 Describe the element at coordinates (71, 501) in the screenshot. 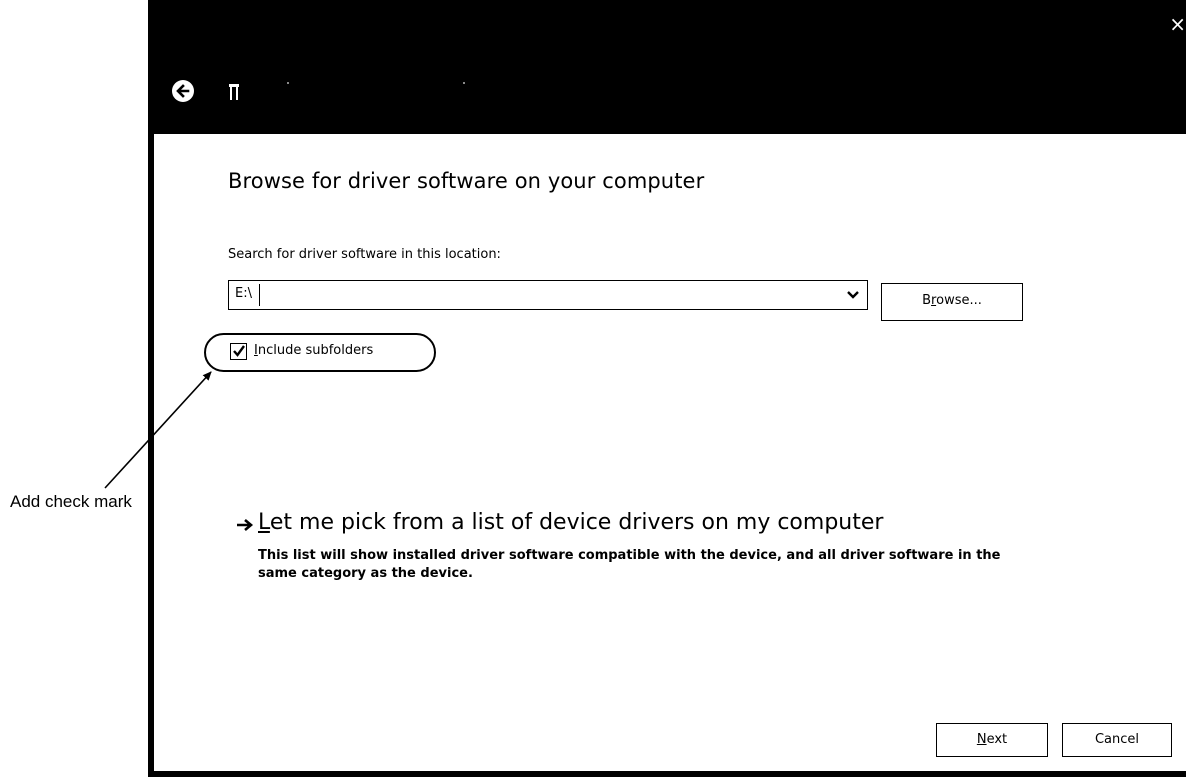

I see `annotation-callout-text: Add check mark` at that location.